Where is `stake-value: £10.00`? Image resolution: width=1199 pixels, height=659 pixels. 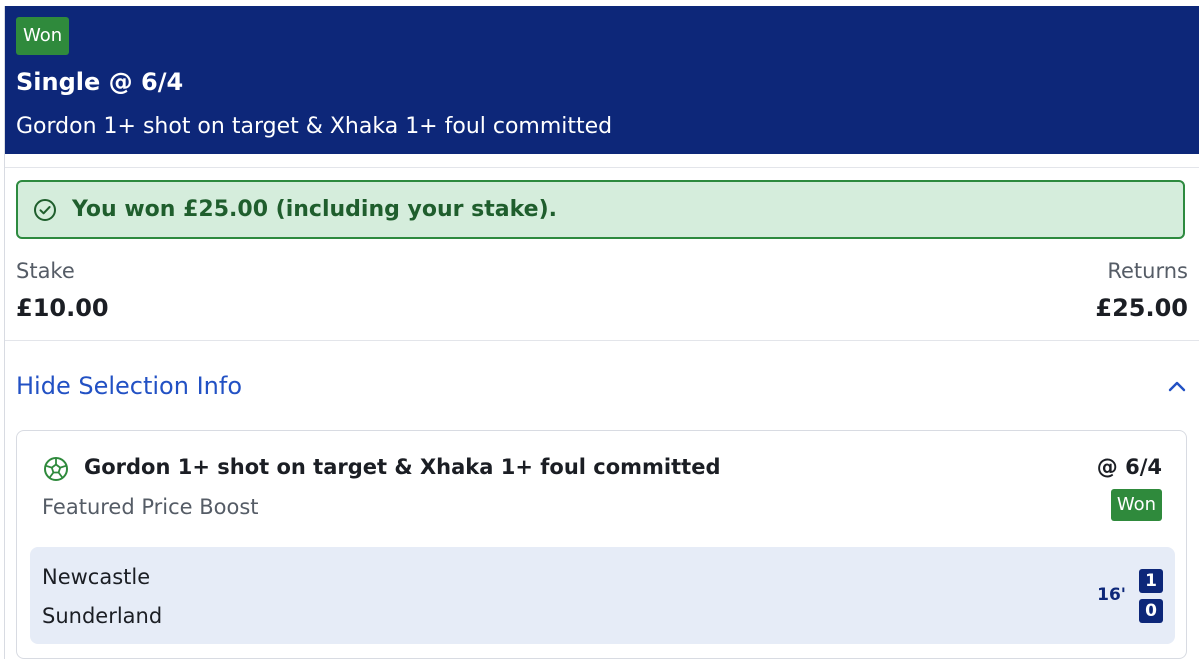
stake-value: £10.00 is located at coordinates (62, 308).